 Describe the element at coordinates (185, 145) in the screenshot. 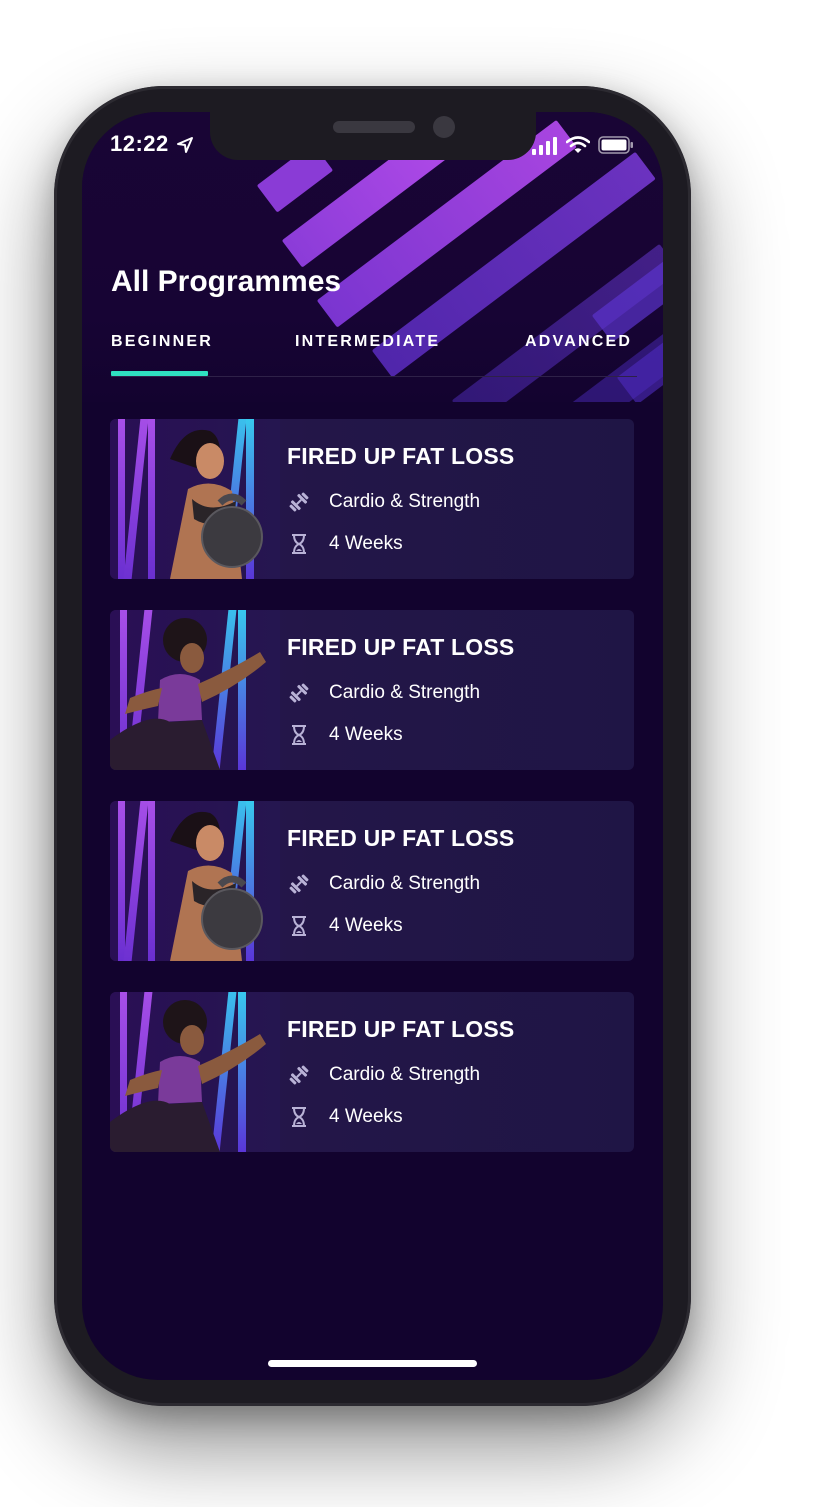

I see `location-arrow-icon` at that location.